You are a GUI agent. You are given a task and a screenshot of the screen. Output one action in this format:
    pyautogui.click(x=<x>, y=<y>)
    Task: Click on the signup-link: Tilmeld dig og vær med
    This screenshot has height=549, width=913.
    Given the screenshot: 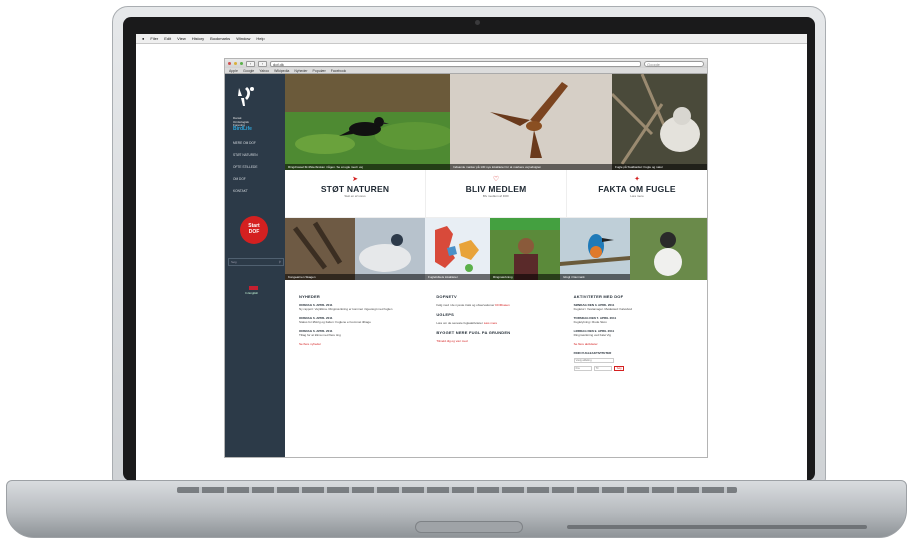 What is the action you would take?
    pyautogui.click(x=498, y=341)
    